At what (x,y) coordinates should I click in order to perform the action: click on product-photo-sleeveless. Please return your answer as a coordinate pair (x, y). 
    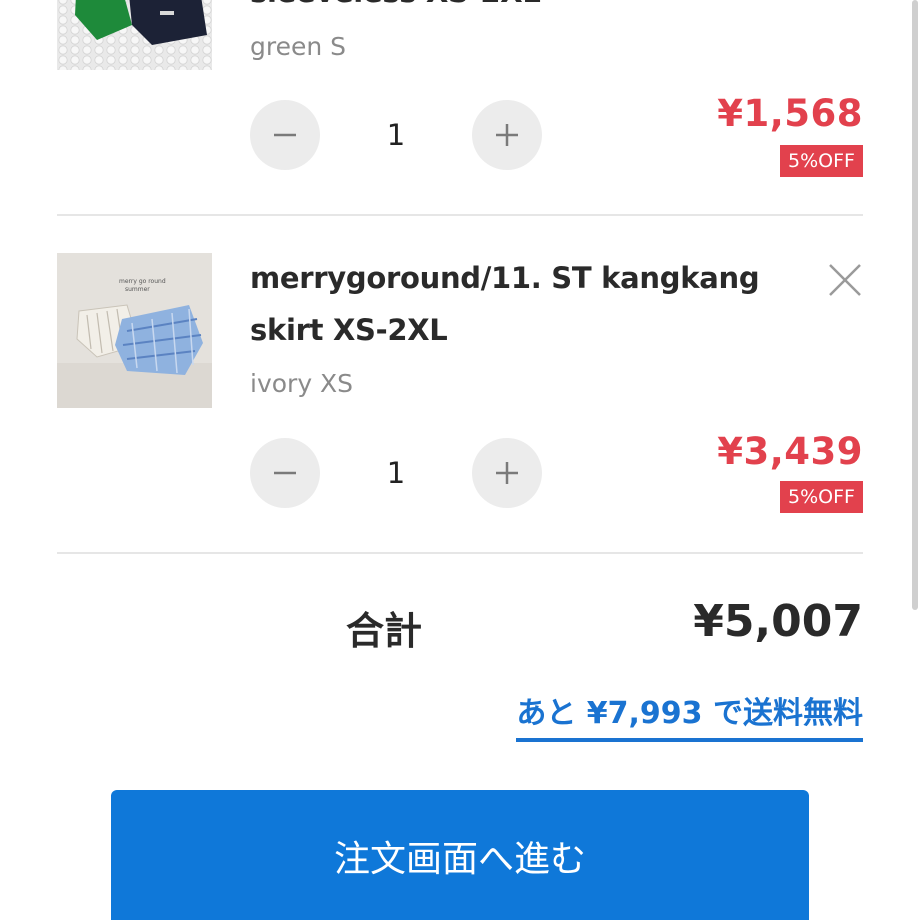
    Looking at the image, I should click on (134, 35).